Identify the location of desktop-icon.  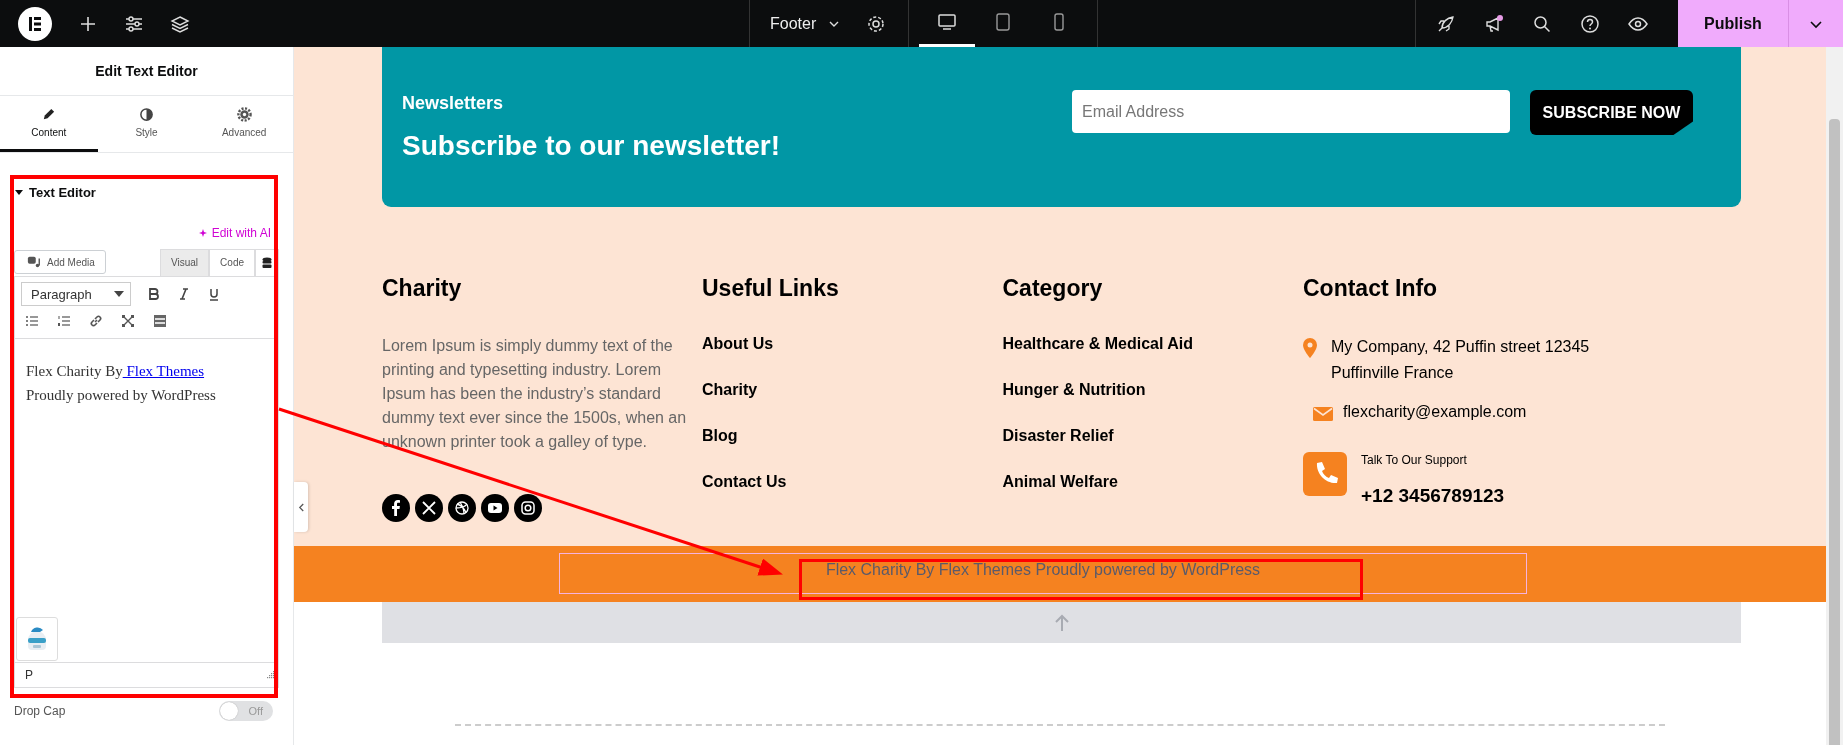
(947, 22).